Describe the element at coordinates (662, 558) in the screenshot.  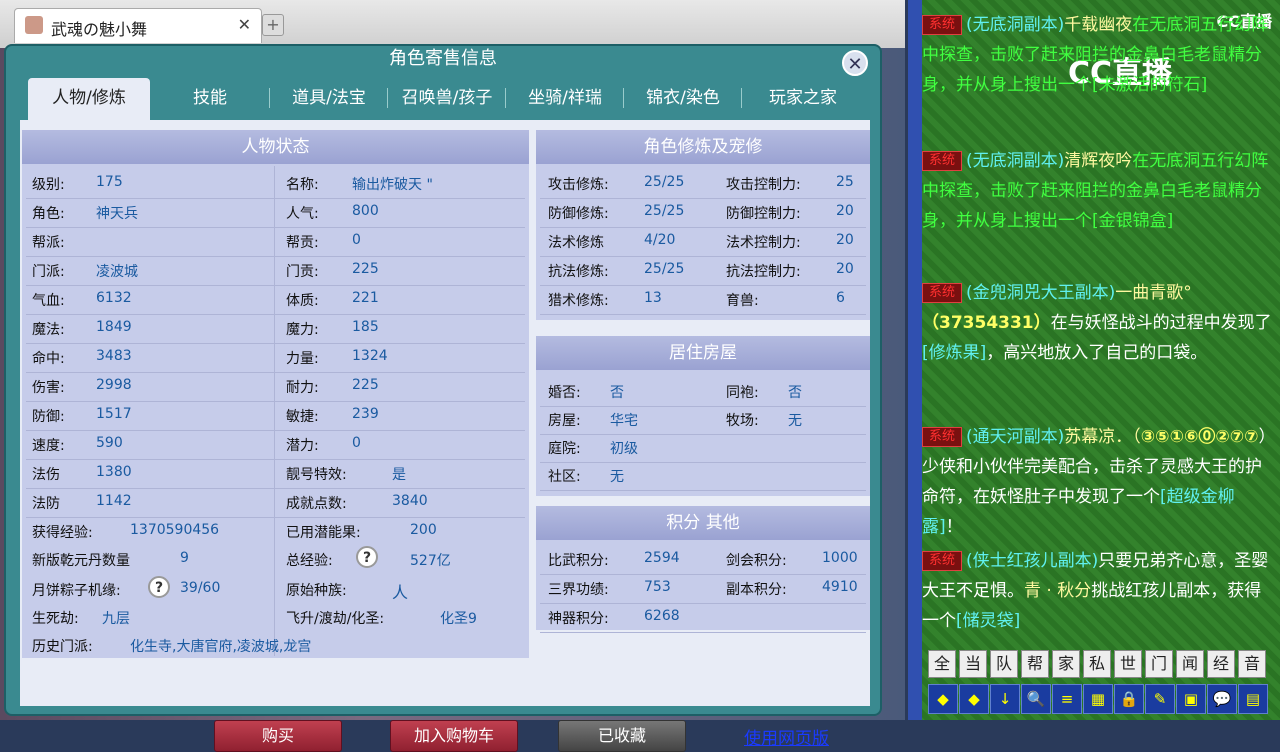
I see `stat-value: 2594` at that location.